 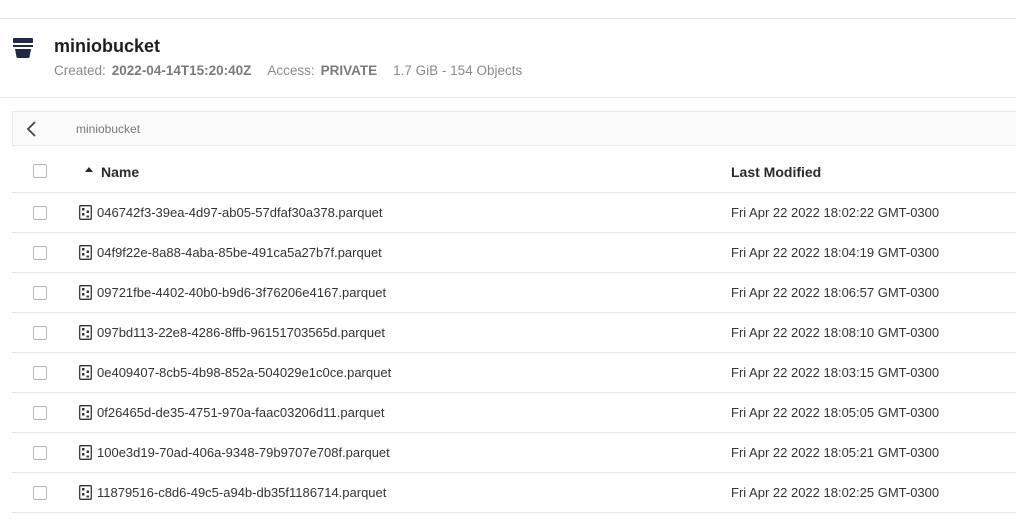 What do you see at coordinates (120, 172) in the screenshot?
I see `column-header-name: Name` at bounding box center [120, 172].